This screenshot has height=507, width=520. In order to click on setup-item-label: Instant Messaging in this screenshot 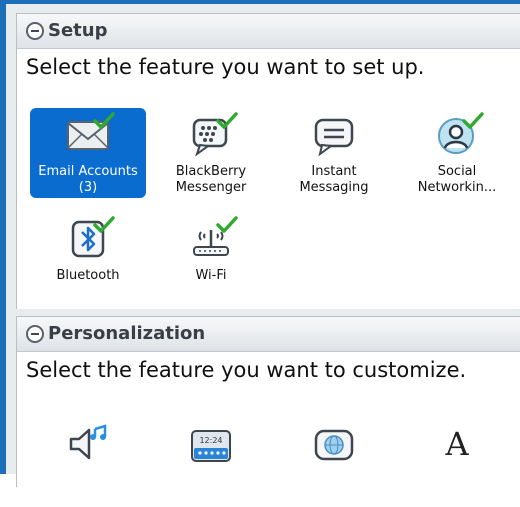, I will do `click(334, 179)`.